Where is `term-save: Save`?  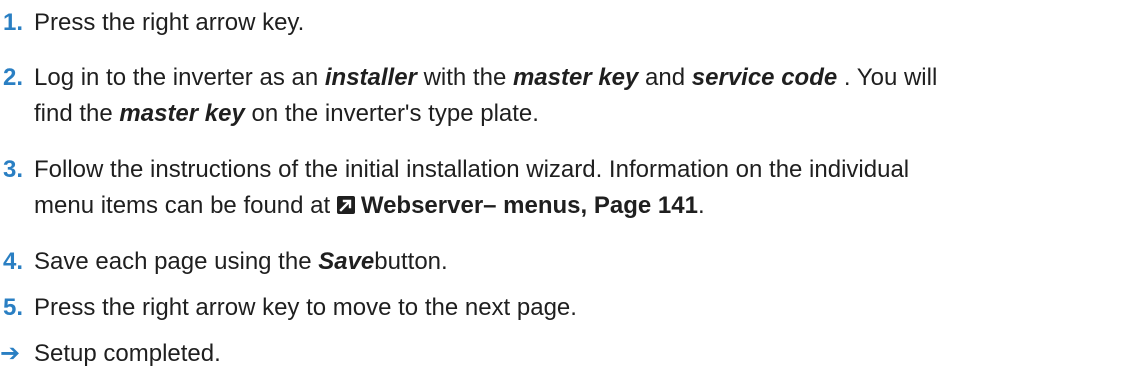 term-save: Save is located at coordinates (346, 261).